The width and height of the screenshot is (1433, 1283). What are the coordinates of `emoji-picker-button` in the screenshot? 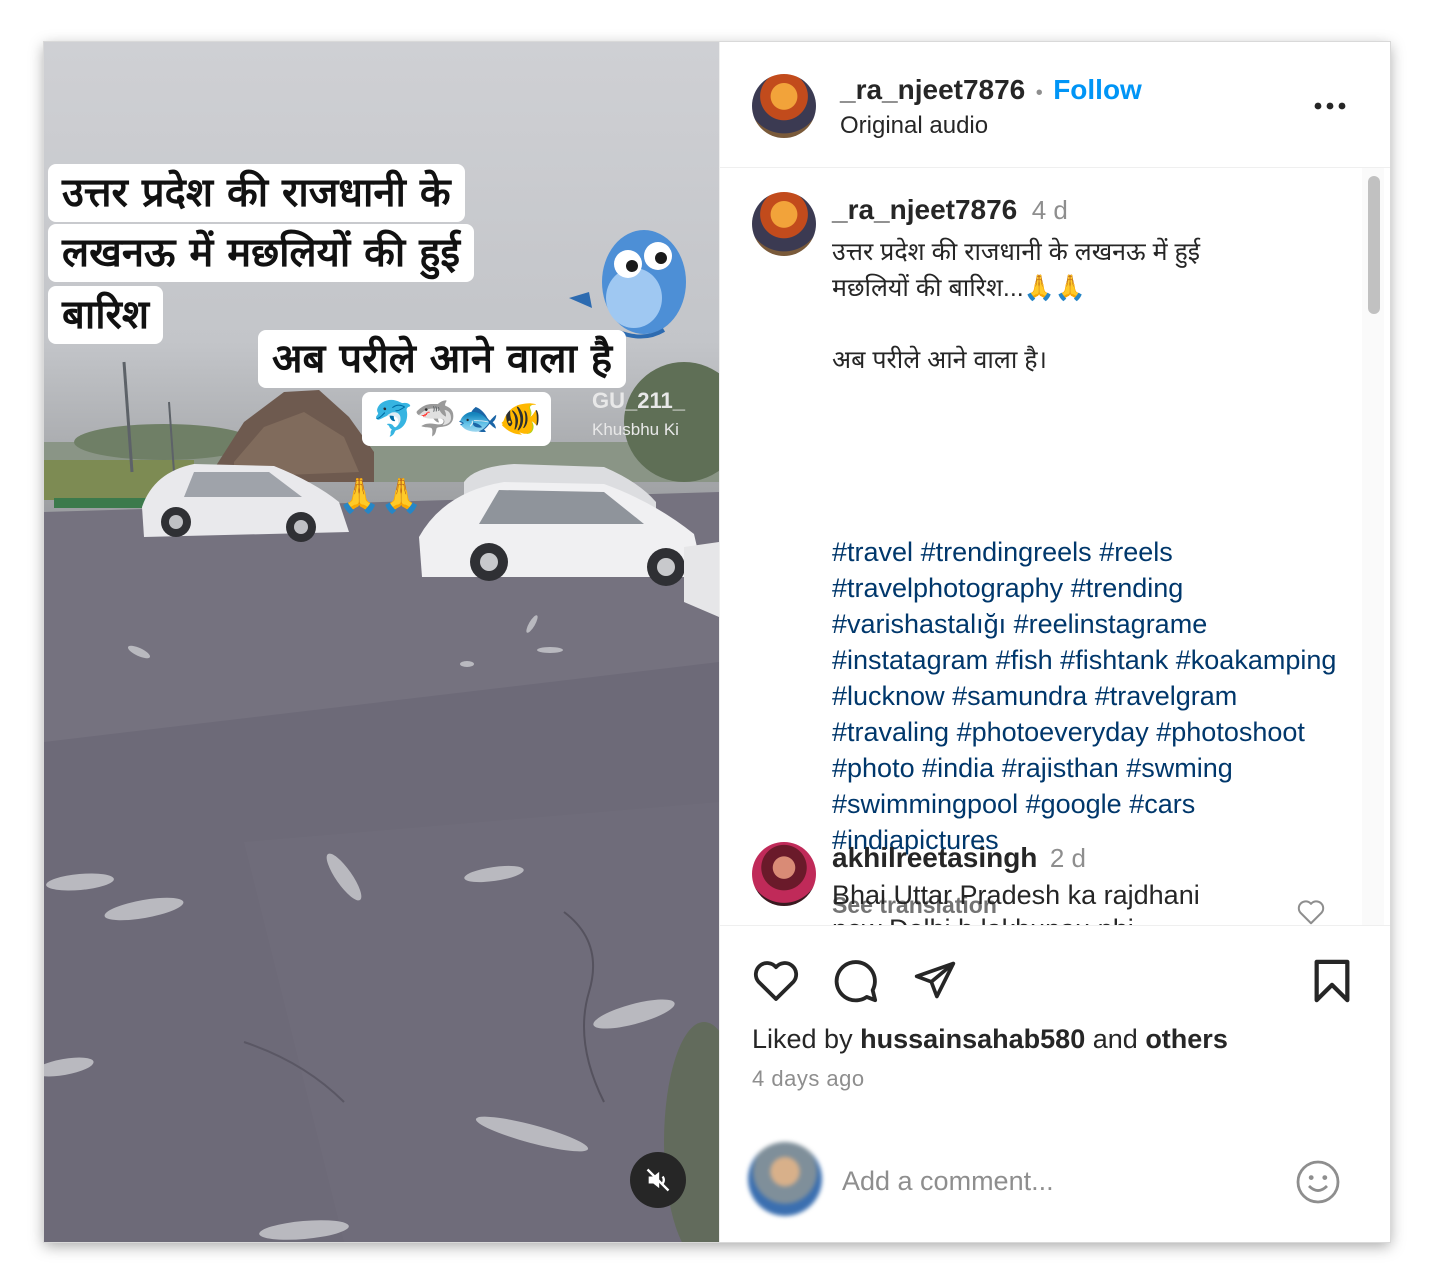 It's located at (1318, 1184).